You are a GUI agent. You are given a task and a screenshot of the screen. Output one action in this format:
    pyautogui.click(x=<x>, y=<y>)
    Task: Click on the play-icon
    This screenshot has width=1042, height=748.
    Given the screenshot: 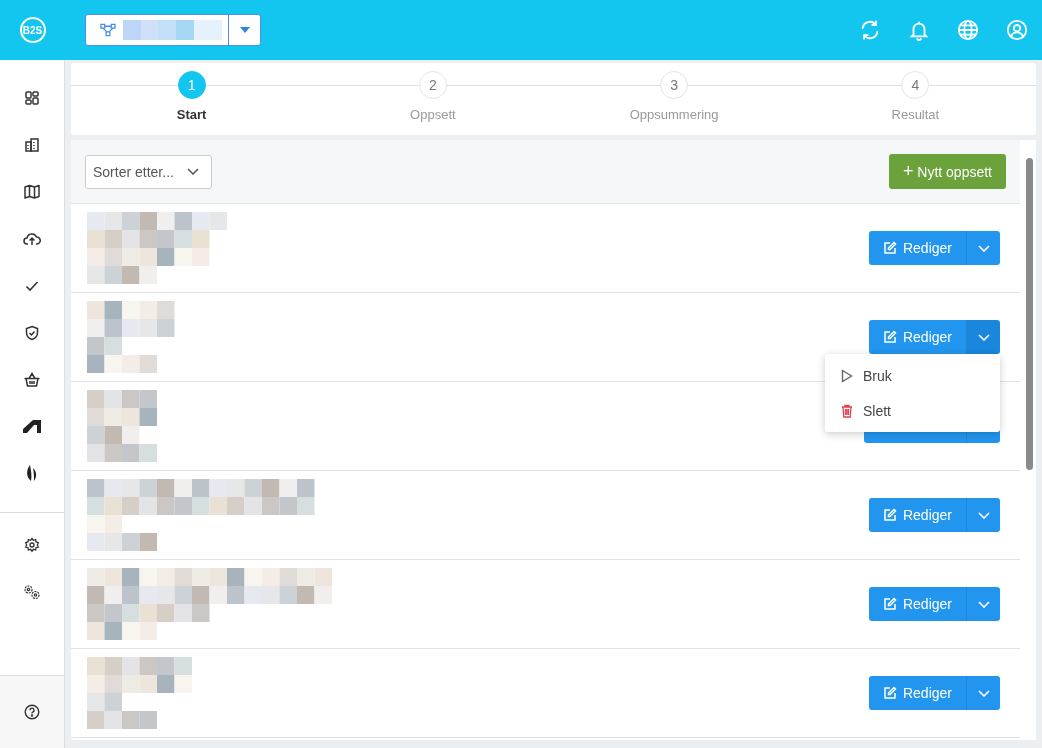 What is the action you would take?
    pyautogui.click(x=847, y=375)
    